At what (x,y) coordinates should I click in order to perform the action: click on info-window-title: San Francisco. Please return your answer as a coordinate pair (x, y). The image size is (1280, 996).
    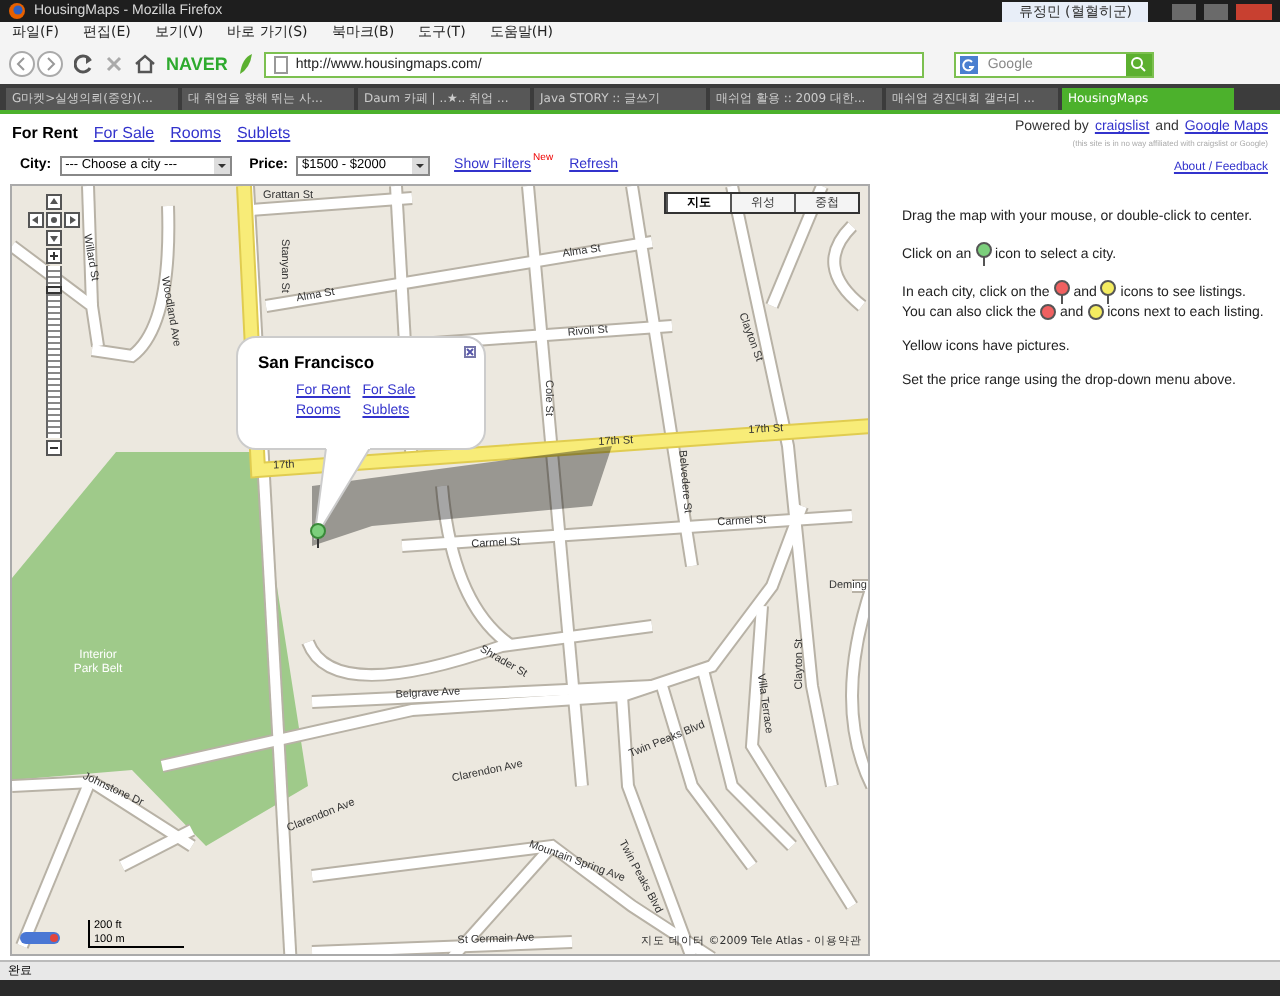
    Looking at the image, I should click on (317, 362).